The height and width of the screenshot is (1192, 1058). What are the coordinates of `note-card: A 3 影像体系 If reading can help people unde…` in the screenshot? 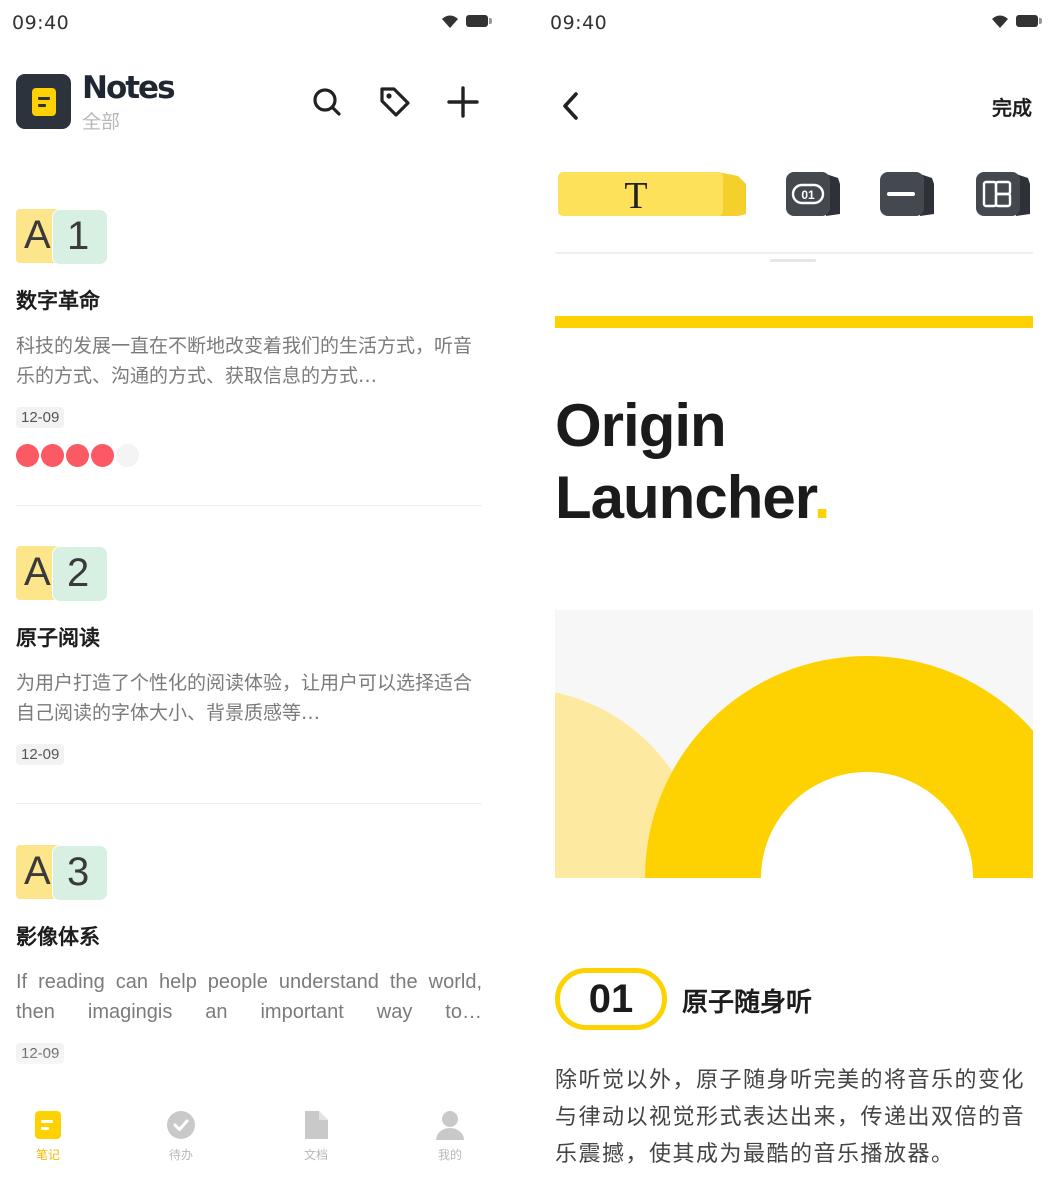 It's located at (249, 954).